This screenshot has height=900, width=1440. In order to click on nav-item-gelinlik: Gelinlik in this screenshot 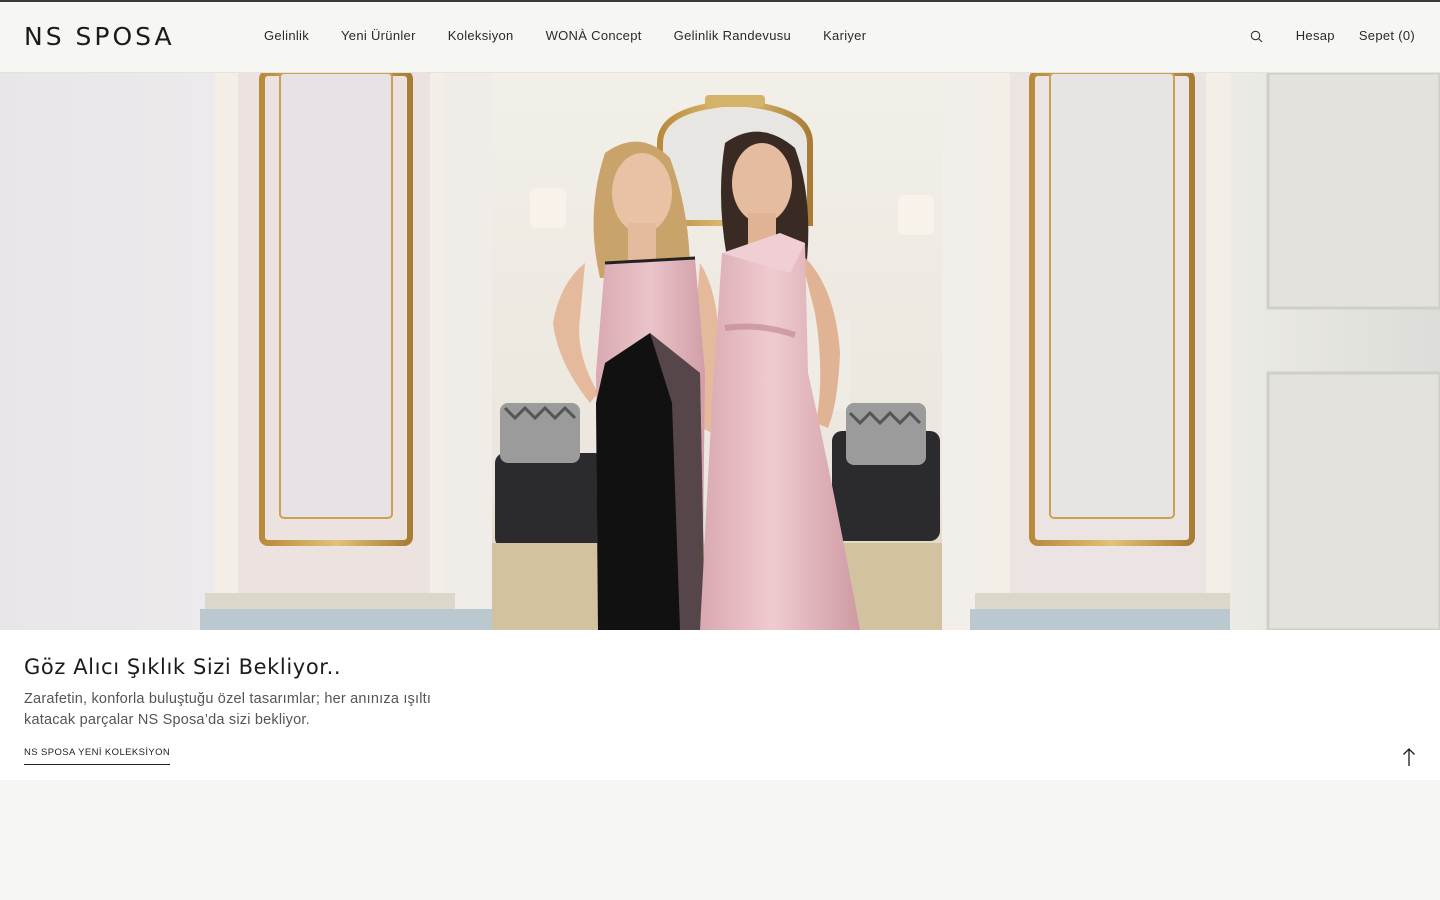, I will do `click(286, 36)`.